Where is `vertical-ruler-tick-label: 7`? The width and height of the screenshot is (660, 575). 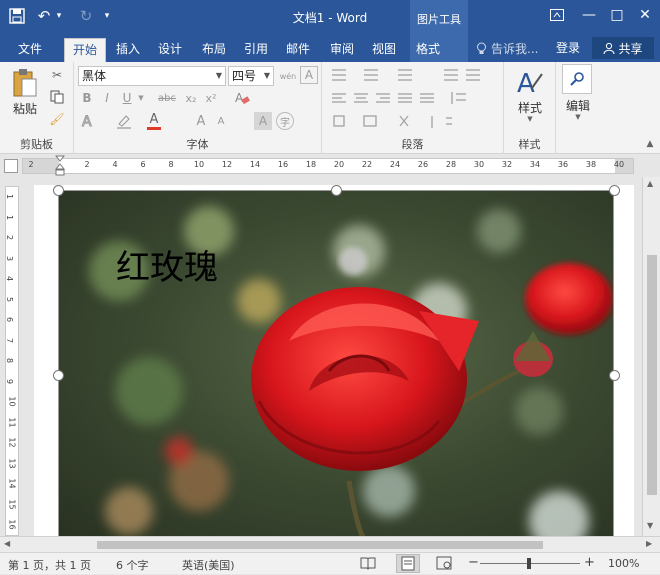
vertical-ruler-tick-label: 7 is located at coordinates (10, 340).